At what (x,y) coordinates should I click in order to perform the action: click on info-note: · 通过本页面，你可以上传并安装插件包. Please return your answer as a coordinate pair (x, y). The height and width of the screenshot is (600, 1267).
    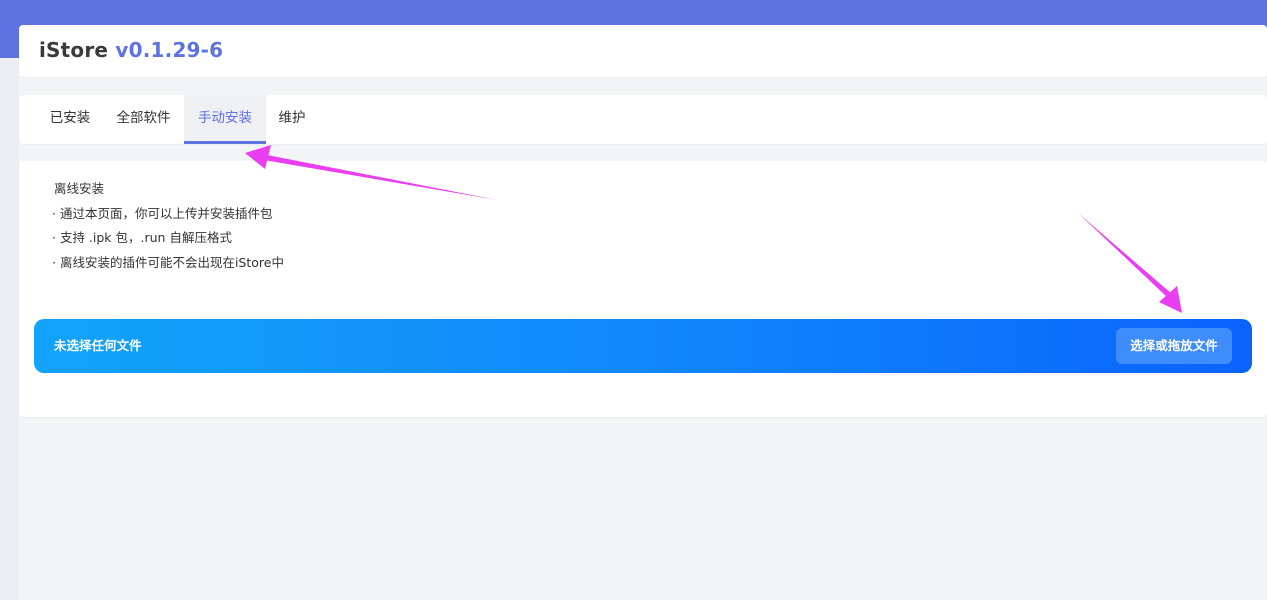
    Looking at the image, I should click on (162, 213).